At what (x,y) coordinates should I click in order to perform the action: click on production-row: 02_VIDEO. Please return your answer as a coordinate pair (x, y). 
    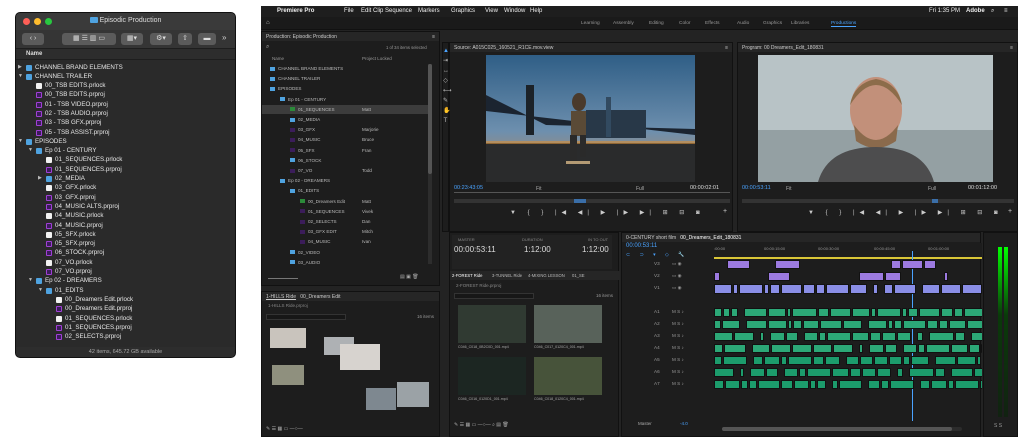
    Looking at the image, I should click on (346, 252).